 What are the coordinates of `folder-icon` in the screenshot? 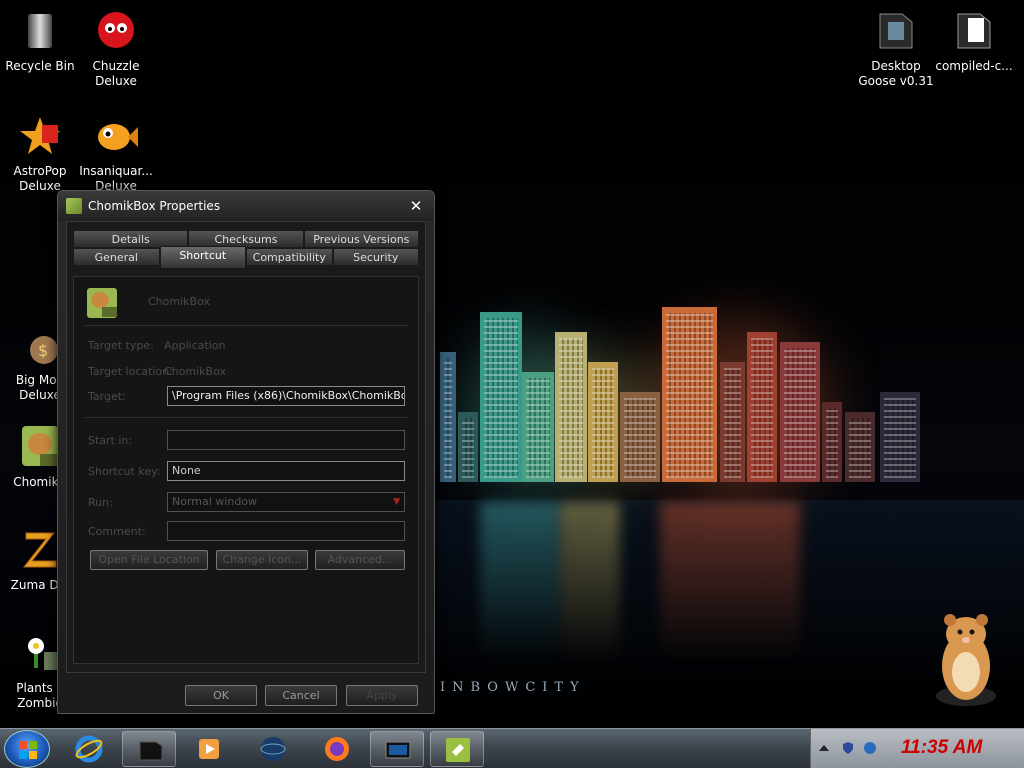 It's located at (974, 31).